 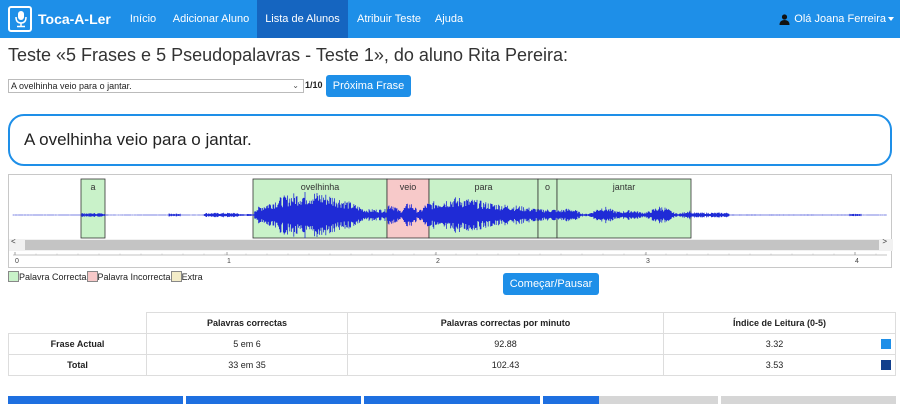 I want to click on nav-atribuir-teste: Atribuir Teste, so click(x=389, y=19).